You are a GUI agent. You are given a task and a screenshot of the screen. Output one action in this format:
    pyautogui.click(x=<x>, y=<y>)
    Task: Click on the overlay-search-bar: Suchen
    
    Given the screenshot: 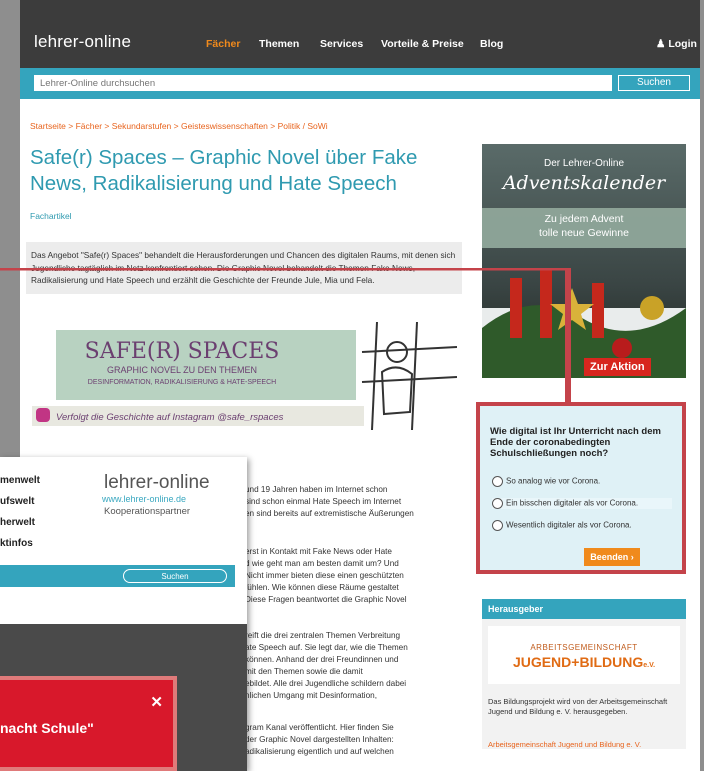 What is the action you would take?
    pyautogui.click(x=117, y=576)
    